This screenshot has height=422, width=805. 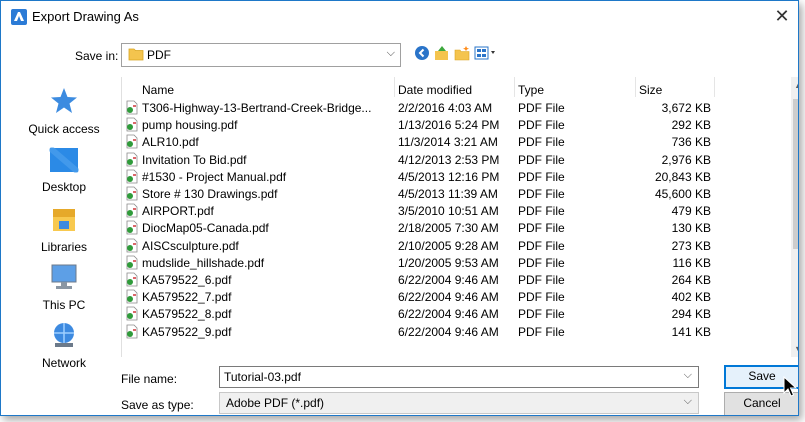 I want to click on scroll-down-icon: ▼, so click(x=794, y=349).